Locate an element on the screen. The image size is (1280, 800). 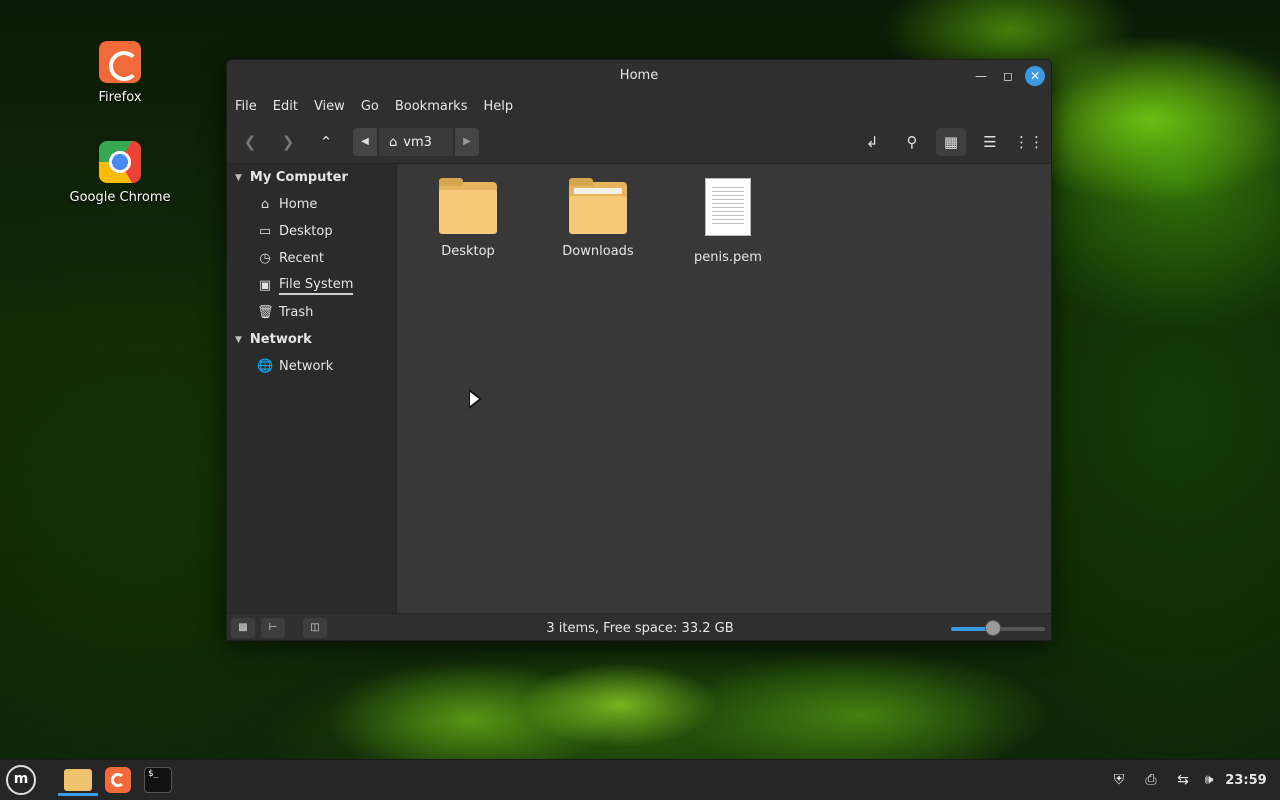
files-icon is located at coordinates (78, 780).